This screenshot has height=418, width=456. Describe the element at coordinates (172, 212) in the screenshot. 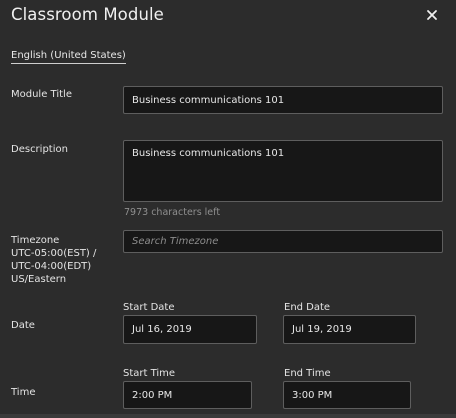

I see `characters-left-hint: 7973 characters left` at that location.